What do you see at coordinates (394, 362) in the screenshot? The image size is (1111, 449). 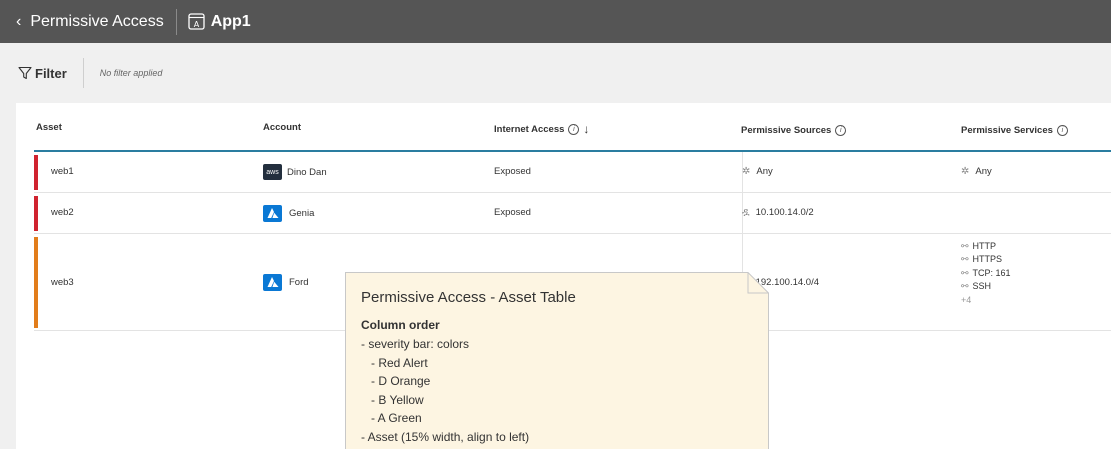 I see `note-line: - Red Alert` at bounding box center [394, 362].